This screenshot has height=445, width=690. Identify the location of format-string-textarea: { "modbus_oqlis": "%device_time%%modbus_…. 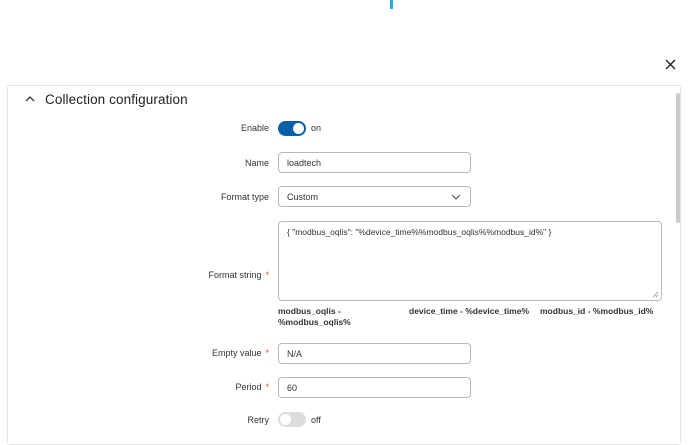
(470, 261).